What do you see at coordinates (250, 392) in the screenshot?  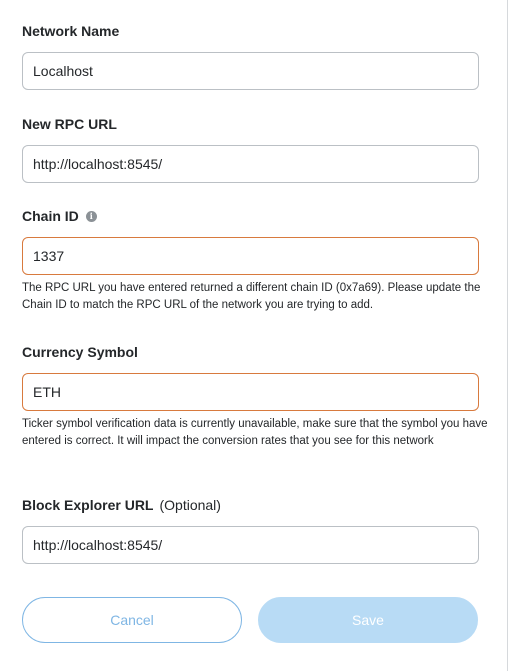 I see `currency-symbol-input` at bounding box center [250, 392].